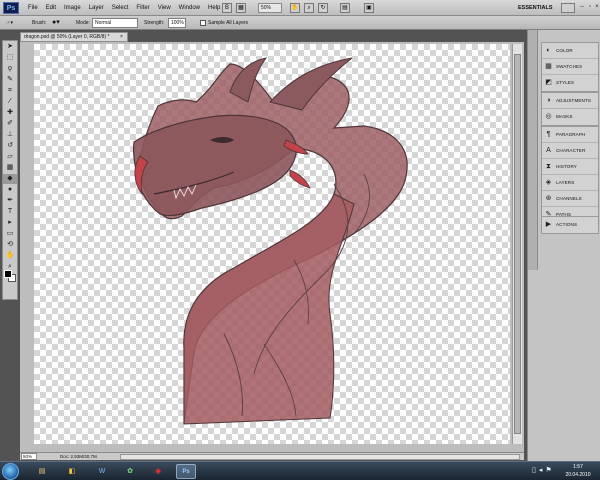  I want to click on dock-collapse-strip, so click(533, 150).